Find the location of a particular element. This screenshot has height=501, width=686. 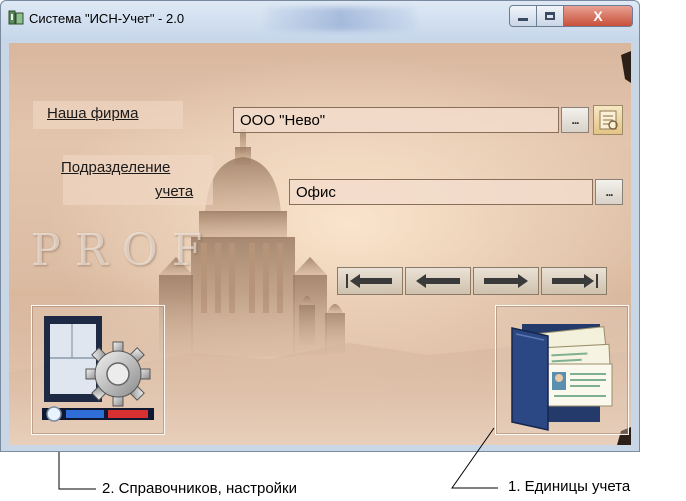

settings-callout-line is located at coordinates (278, 458).